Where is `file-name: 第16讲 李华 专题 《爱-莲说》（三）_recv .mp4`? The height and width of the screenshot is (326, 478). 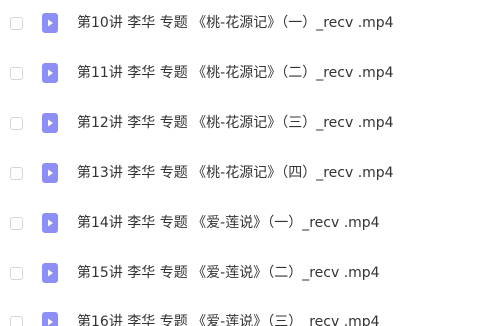
file-name: 第16讲 李华 专题 《爱-莲说》（三）_recv .mp4 is located at coordinates (228, 319).